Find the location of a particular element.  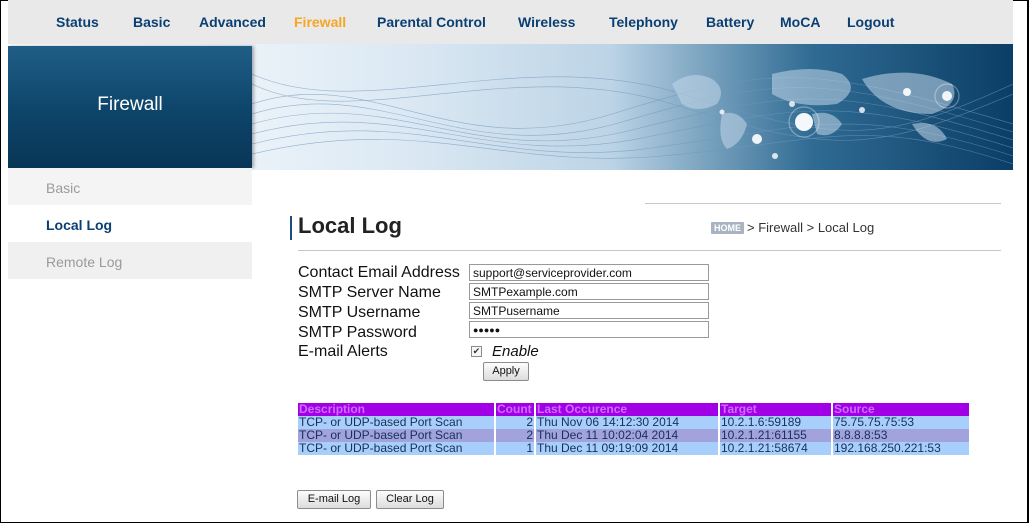

smtp-password-label: SMTP Password is located at coordinates (357, 332).